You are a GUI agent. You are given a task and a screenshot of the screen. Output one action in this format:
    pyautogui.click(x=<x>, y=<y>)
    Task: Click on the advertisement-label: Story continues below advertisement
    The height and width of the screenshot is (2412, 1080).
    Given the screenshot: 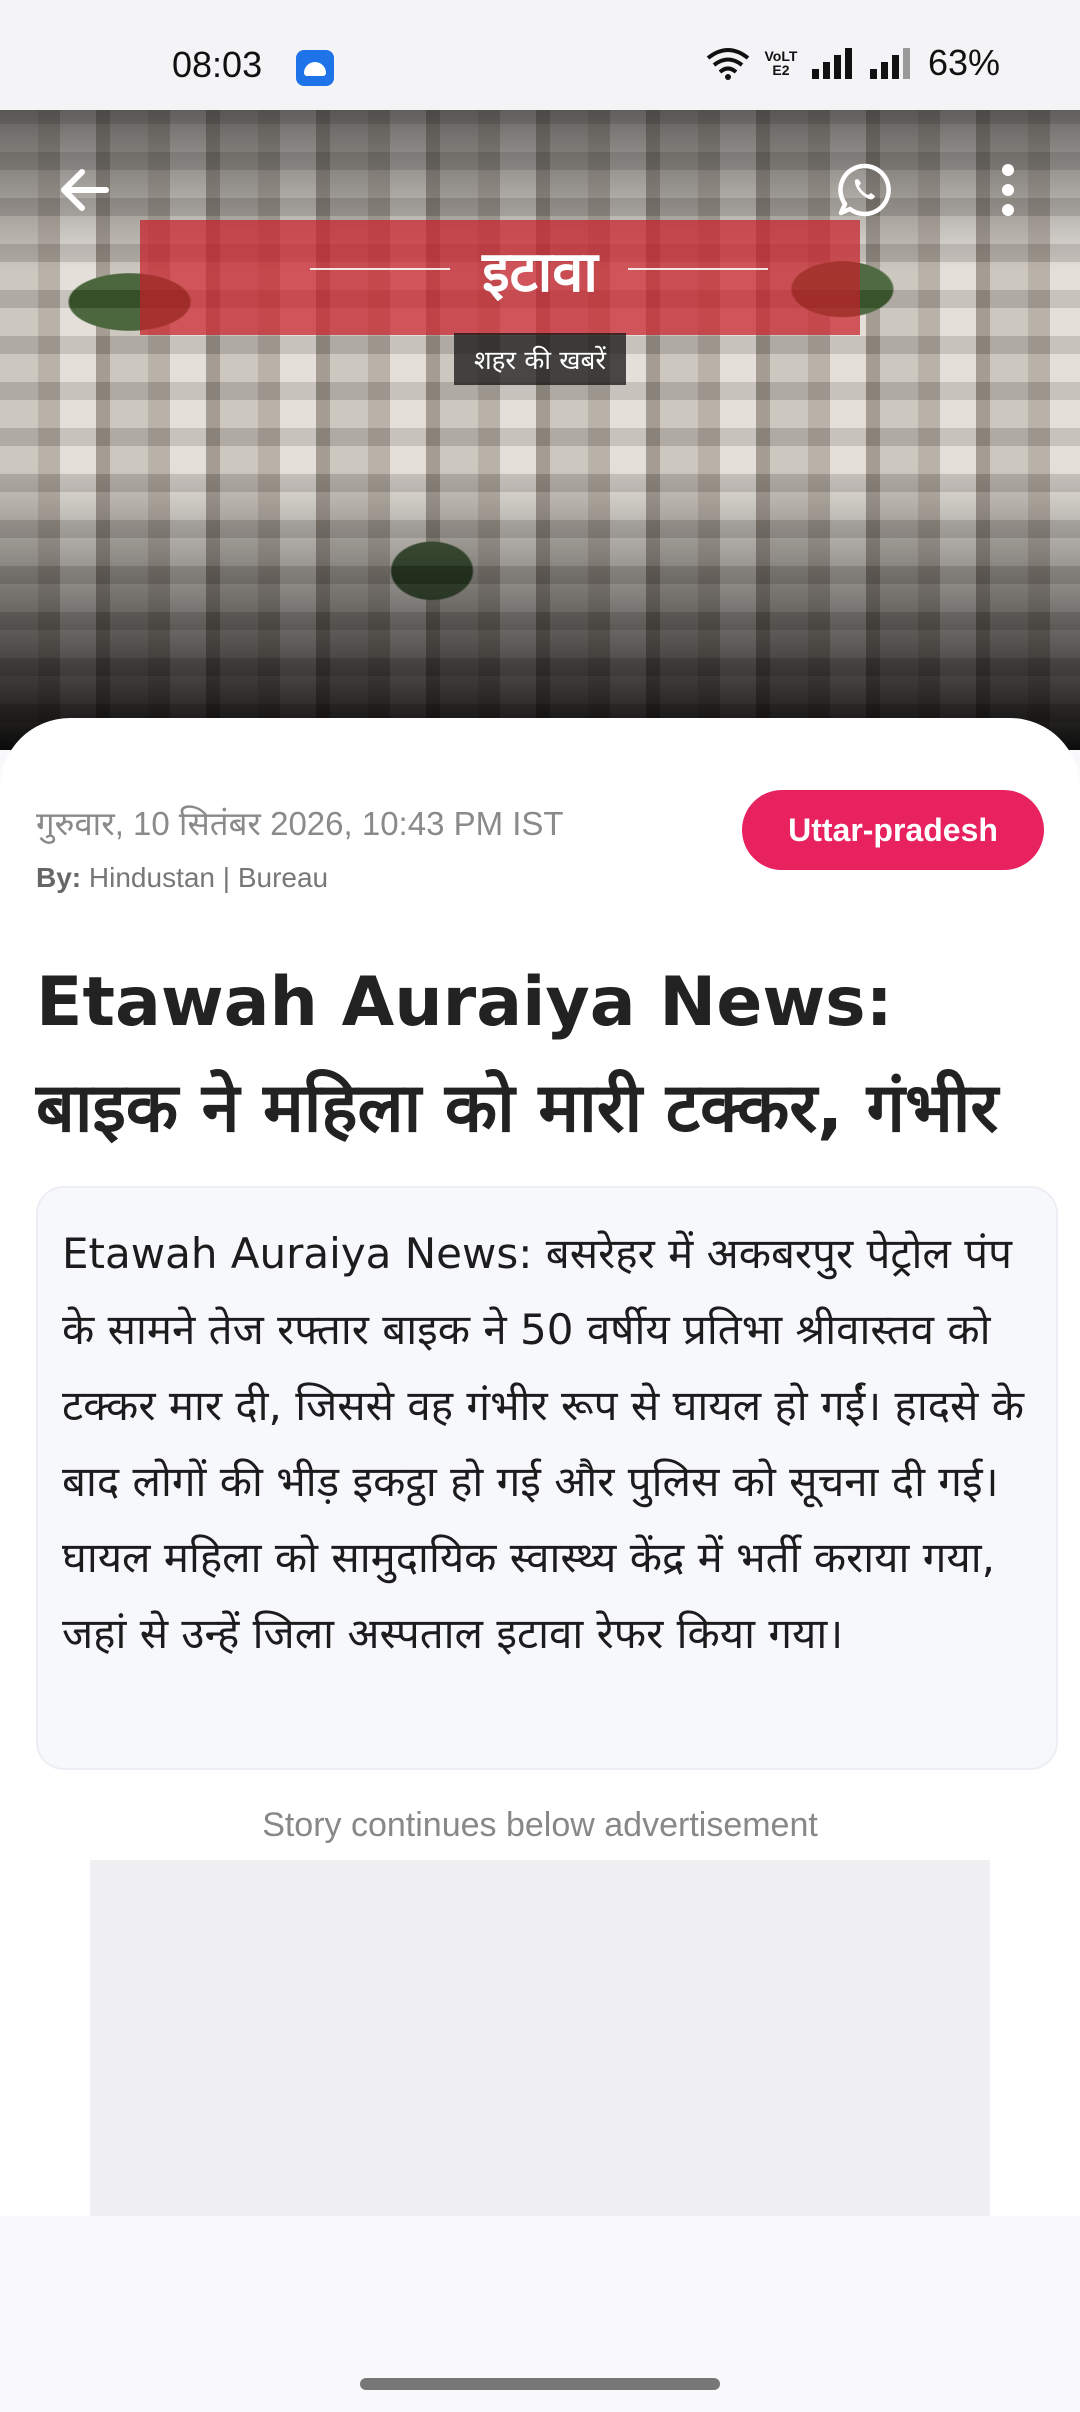 What is the action you would take?
    pyautogui.click(x=540, y=1825)
    